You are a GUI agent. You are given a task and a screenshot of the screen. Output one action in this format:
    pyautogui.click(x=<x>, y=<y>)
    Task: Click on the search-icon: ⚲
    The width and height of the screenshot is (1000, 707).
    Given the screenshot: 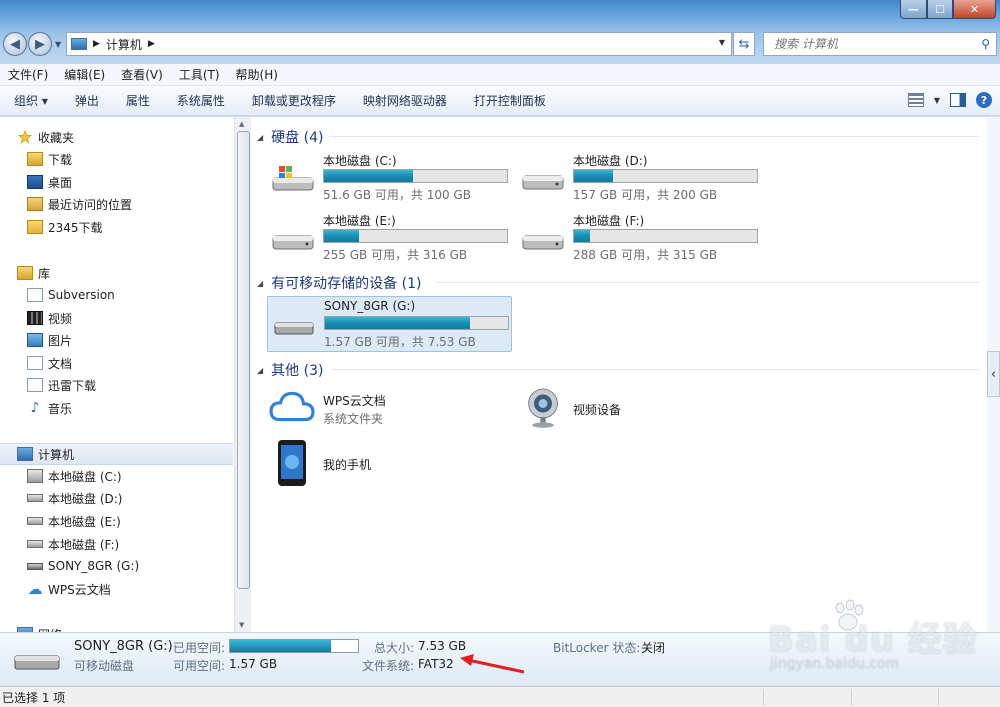 What is the action you would take?
    pyautogui.click(x=985, y=44)
    